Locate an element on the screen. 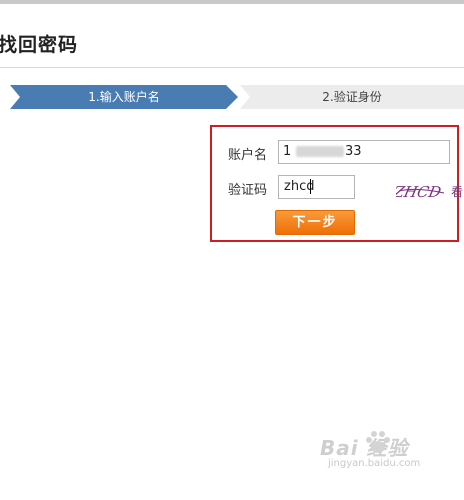  account-value-prefix: 1 is located at coordinates (287, 151).